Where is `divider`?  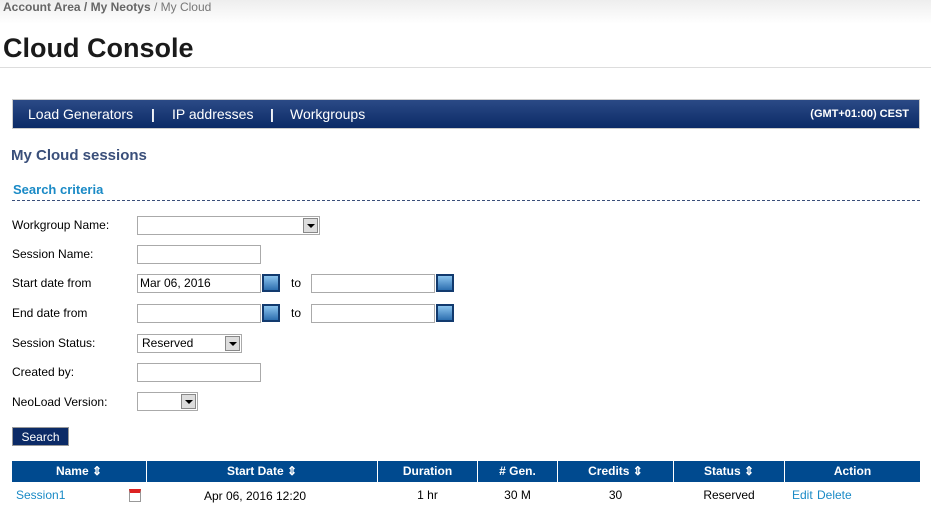 divider is located at coordinates (465, 67).